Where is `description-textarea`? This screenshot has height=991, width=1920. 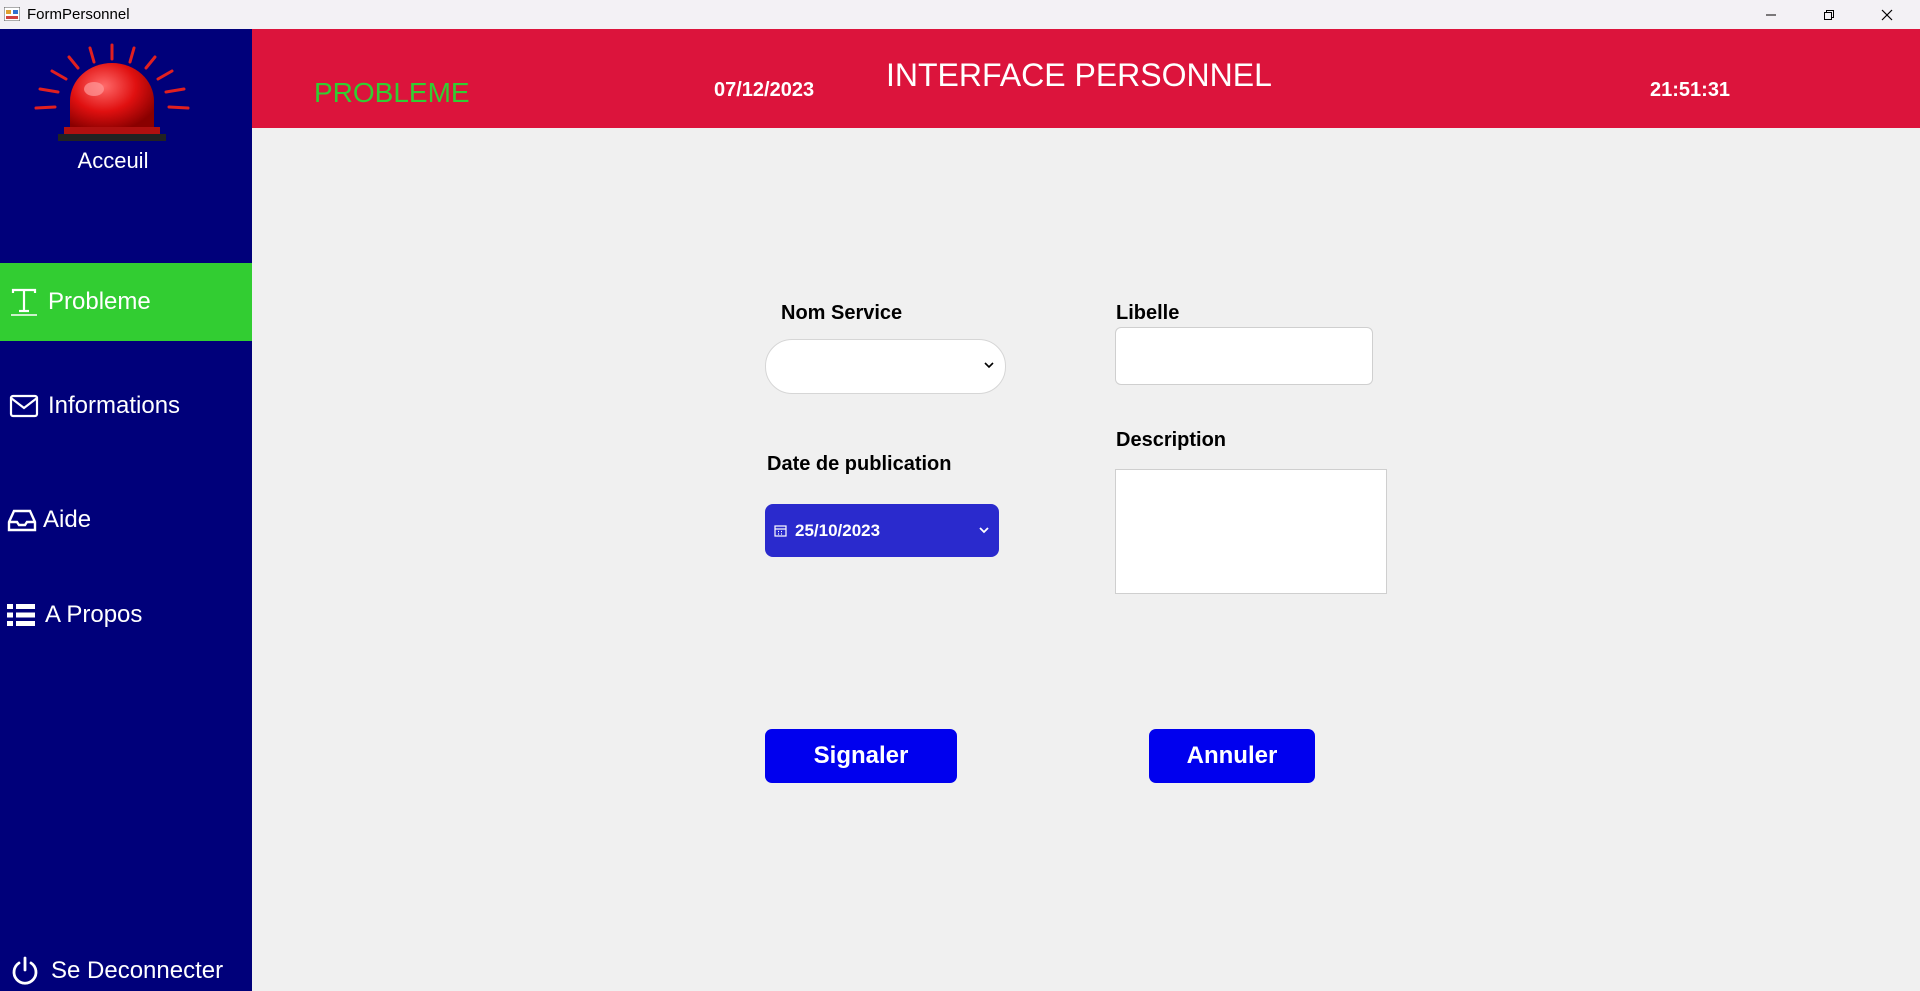 description-textarea is located at coordinates (1251, 531).